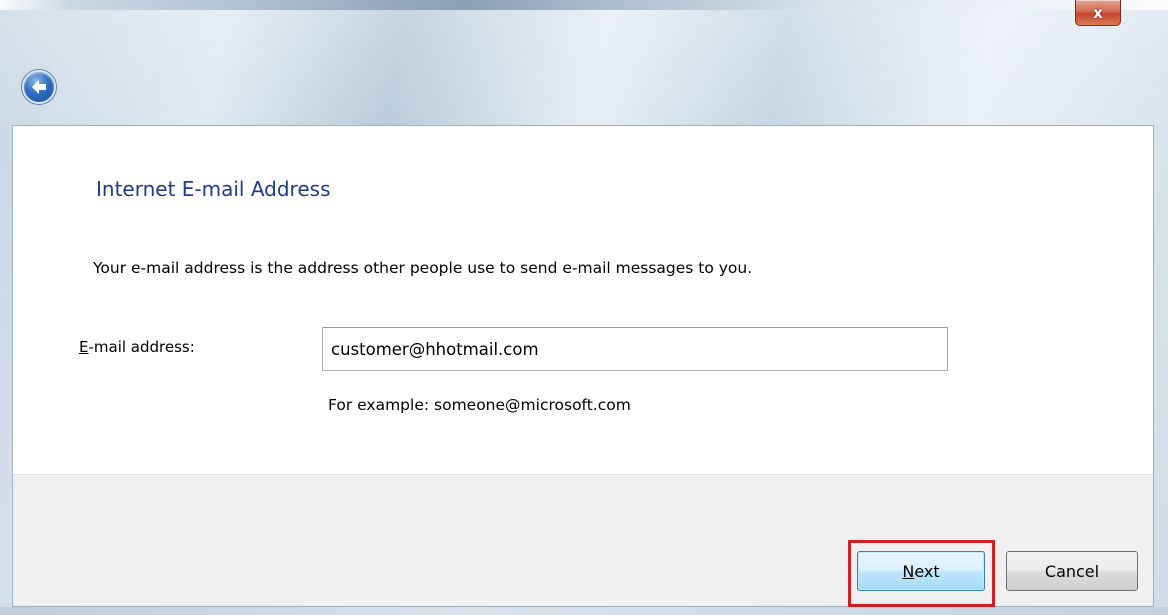  Describe the element at coordinates (213, 189) in the screenshot. I see `page-title: Internet E-mail Address` at that location.